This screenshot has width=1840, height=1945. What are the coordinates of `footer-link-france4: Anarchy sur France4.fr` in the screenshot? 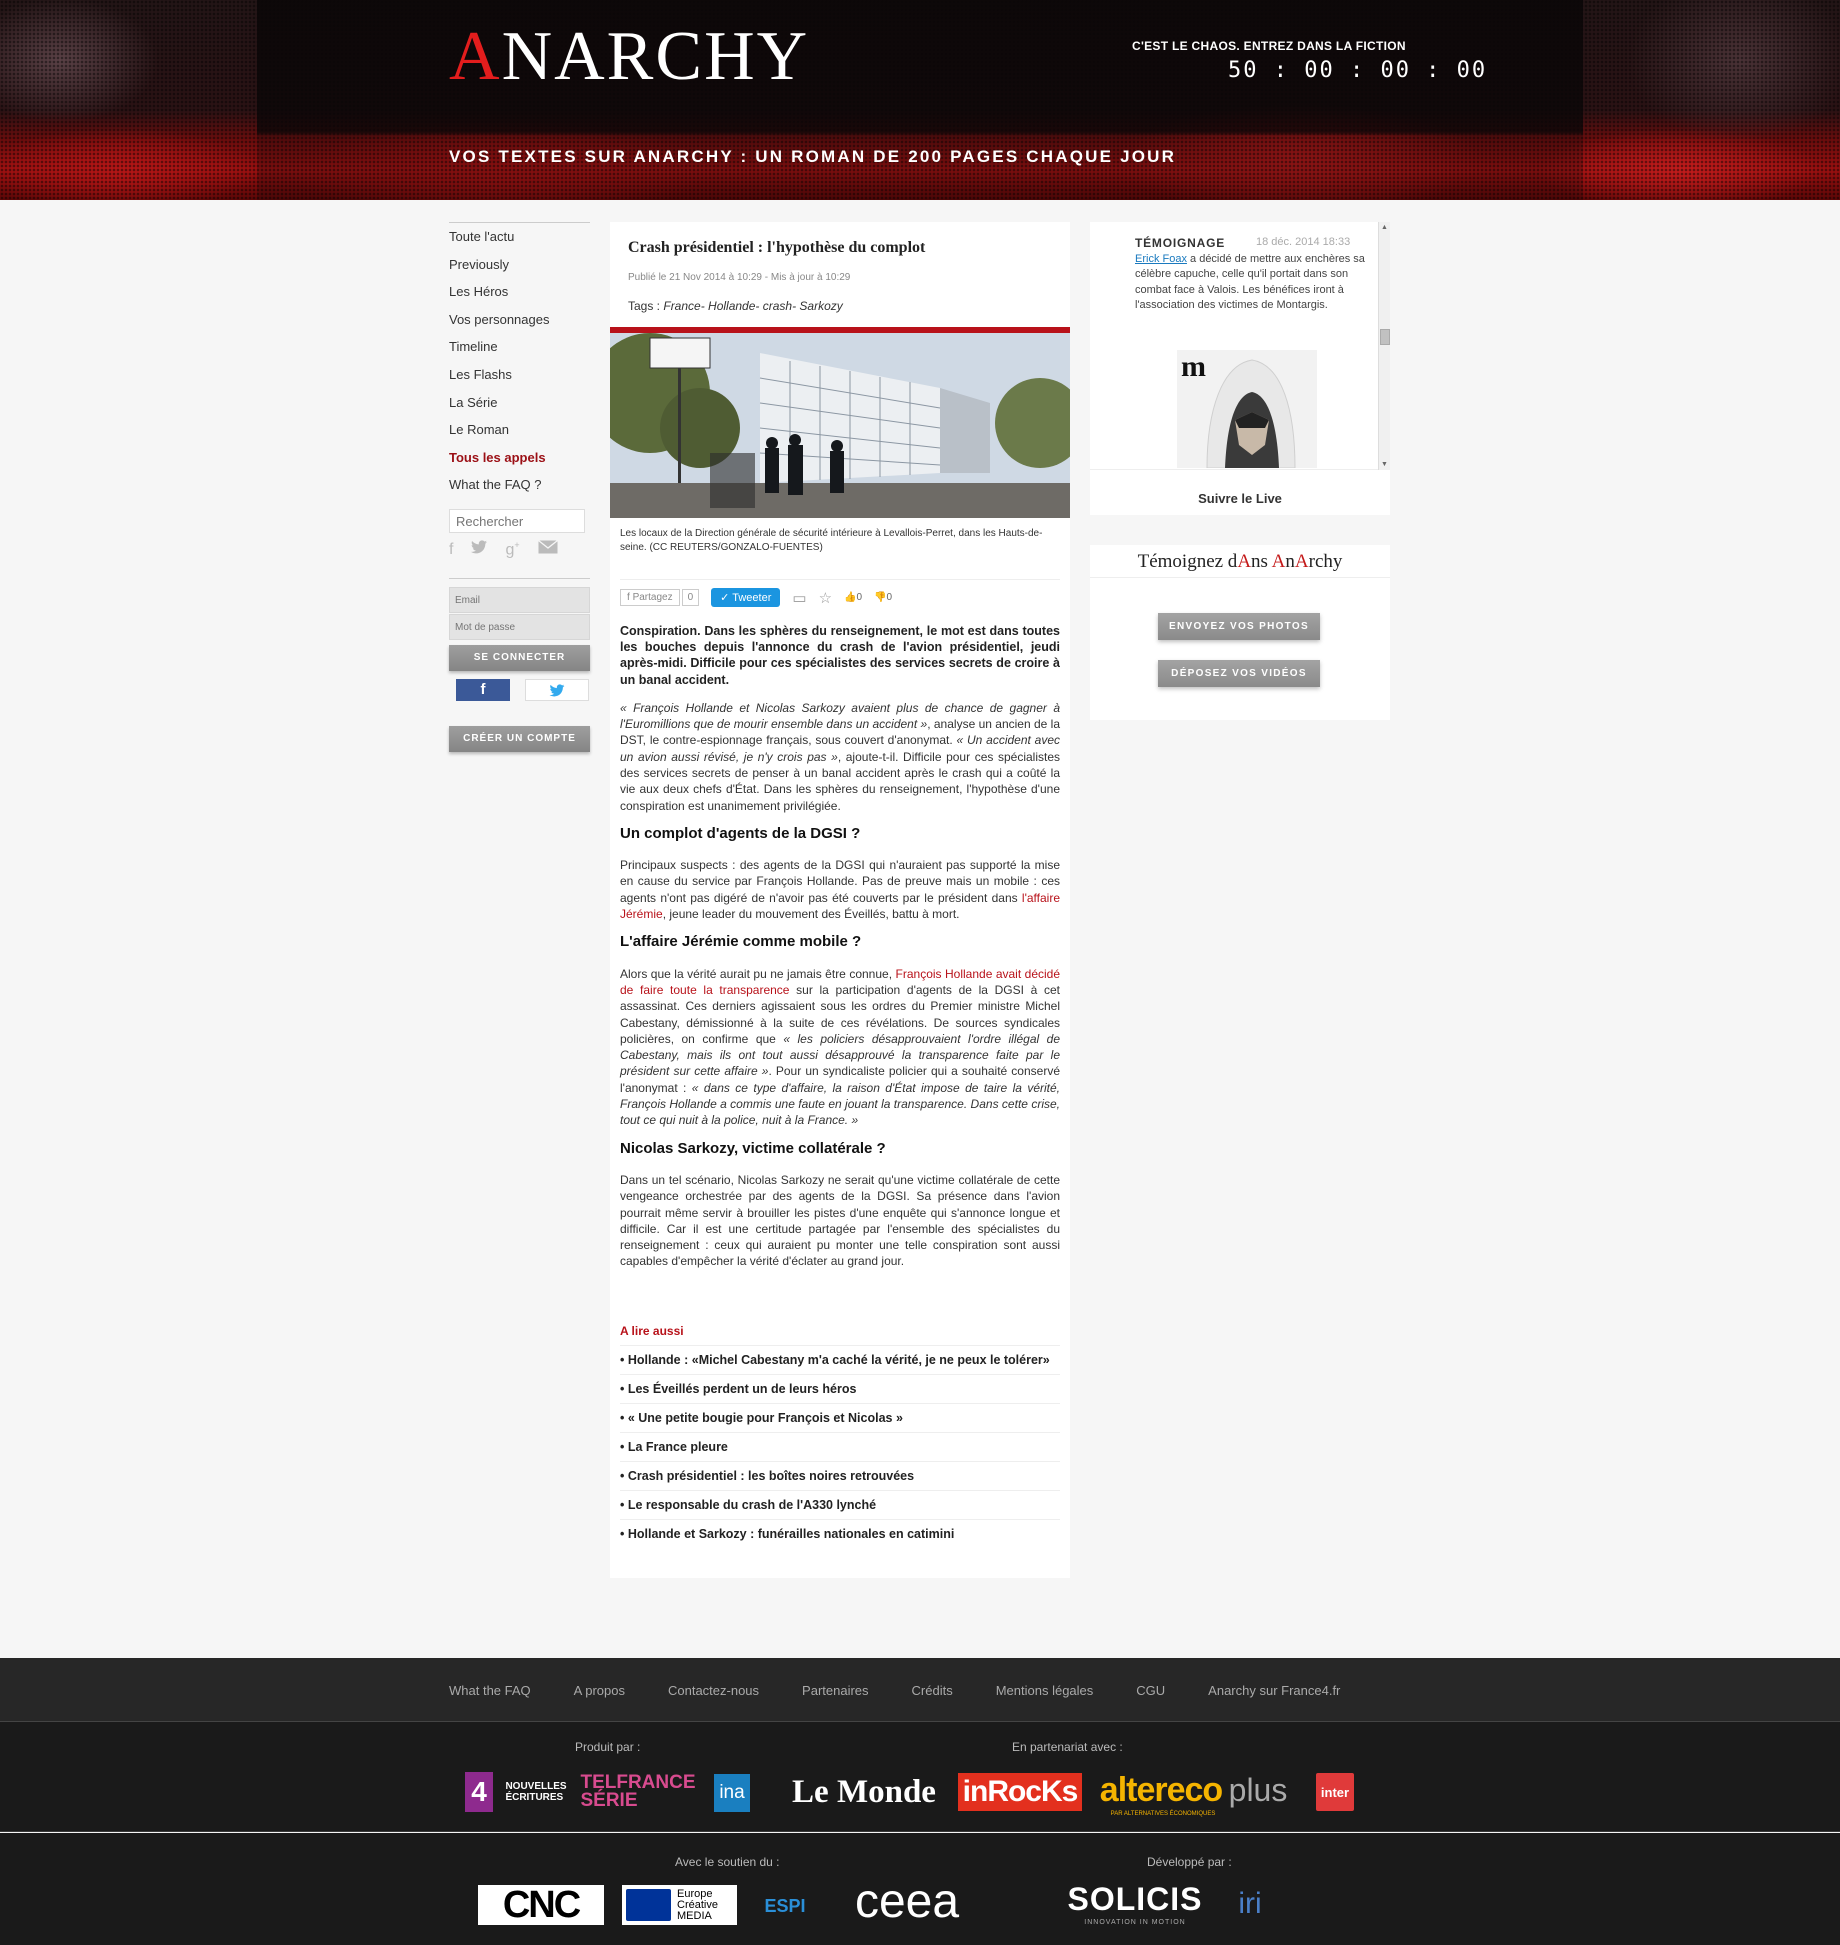 It's located at (1274, 1690).